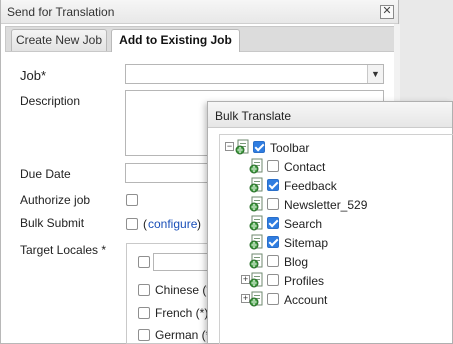 Image resolution: width=453 pixels, height=344 pixels. I want to click on tree-item-label: Newsletter_529, so click(326, 205).